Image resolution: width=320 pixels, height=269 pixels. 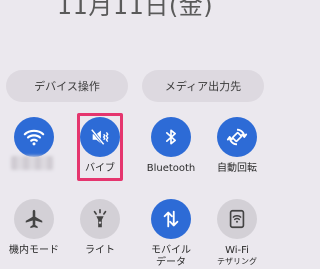 I want to click on wifi-calling-icon, so click(x=237, y=219).